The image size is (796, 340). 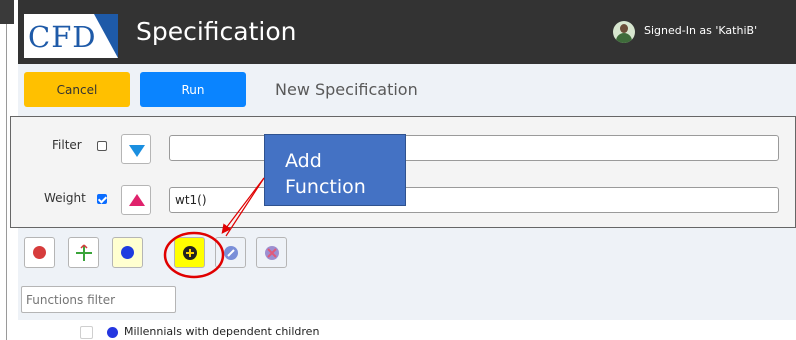 I want to click on weight-input, so click(x=474, y=200).